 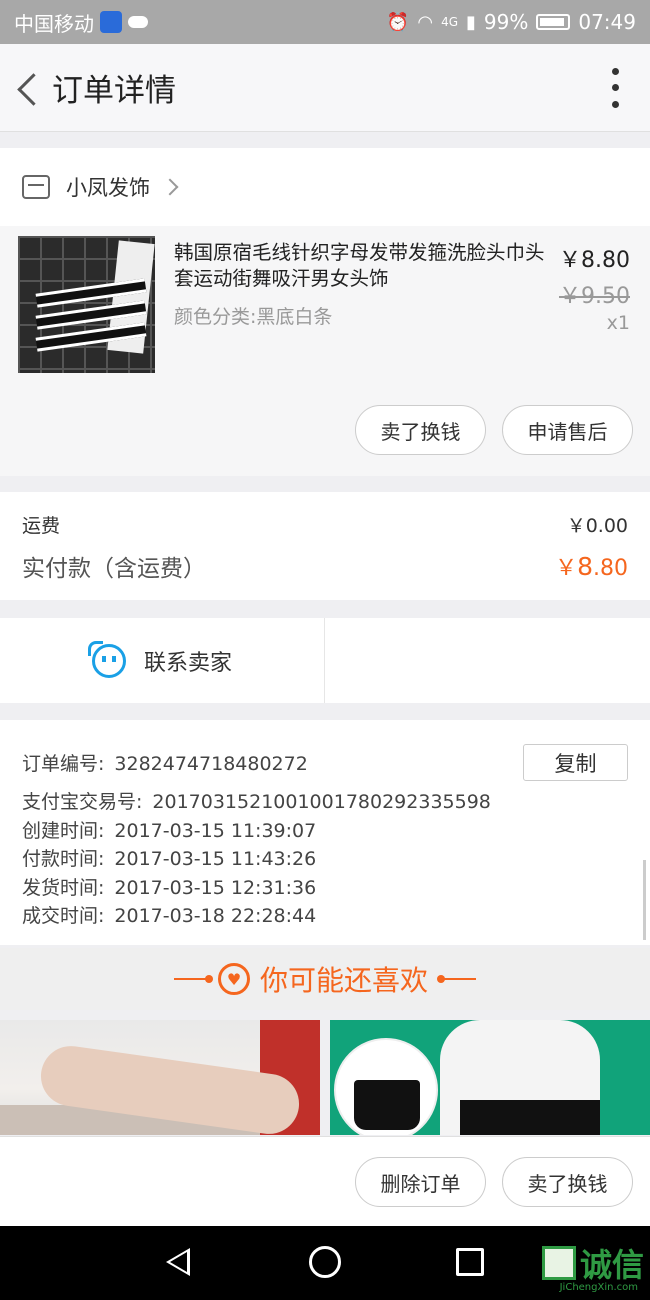 I want to click on heart-icon: ♥, so click(x=233, y=979).